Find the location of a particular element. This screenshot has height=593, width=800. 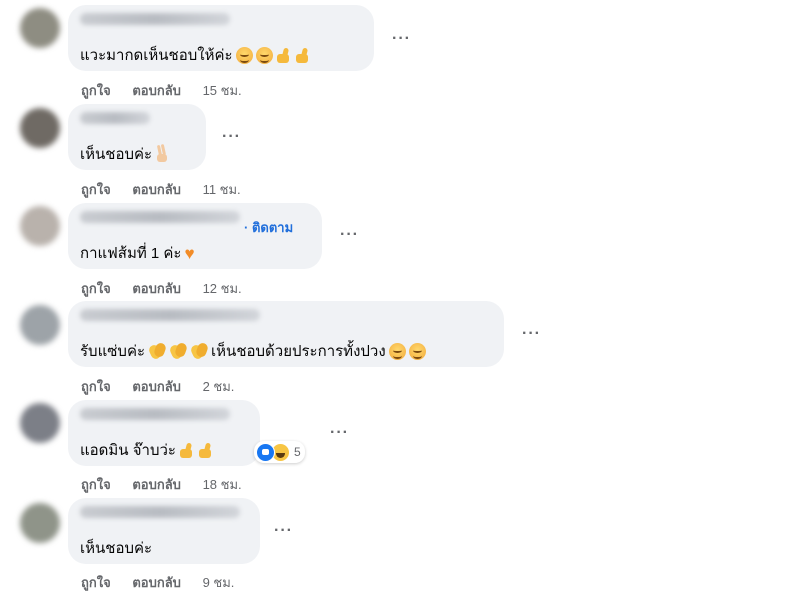

like-reaction-icon is located at coordinates (265, 452).